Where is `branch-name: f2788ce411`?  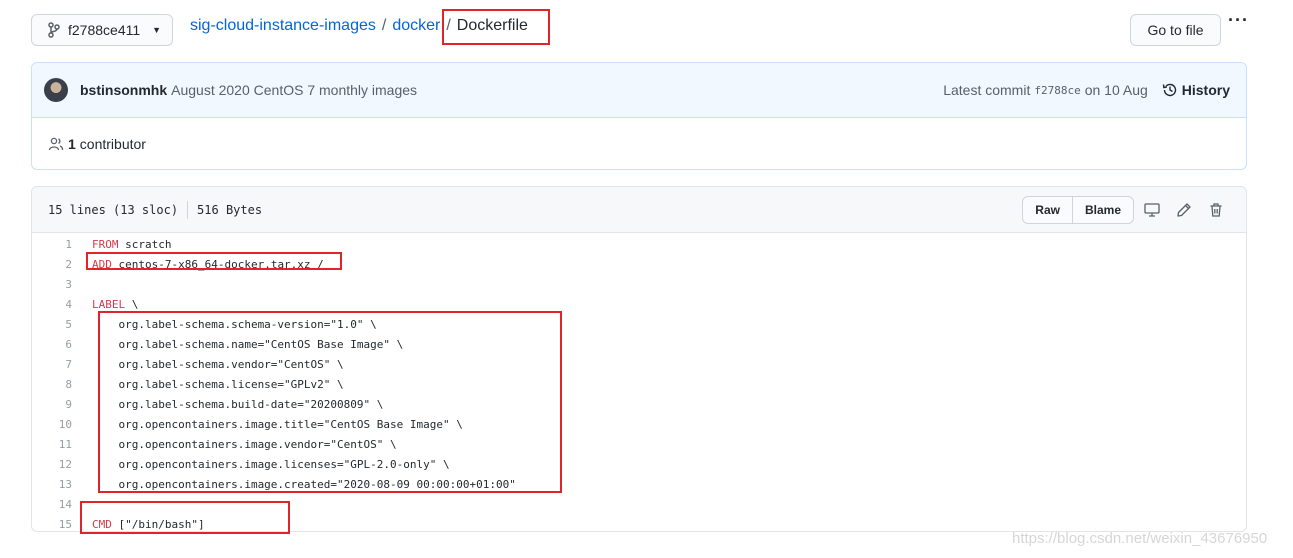 branch-name: f2788ce411 is located at coordinates (104, 30).